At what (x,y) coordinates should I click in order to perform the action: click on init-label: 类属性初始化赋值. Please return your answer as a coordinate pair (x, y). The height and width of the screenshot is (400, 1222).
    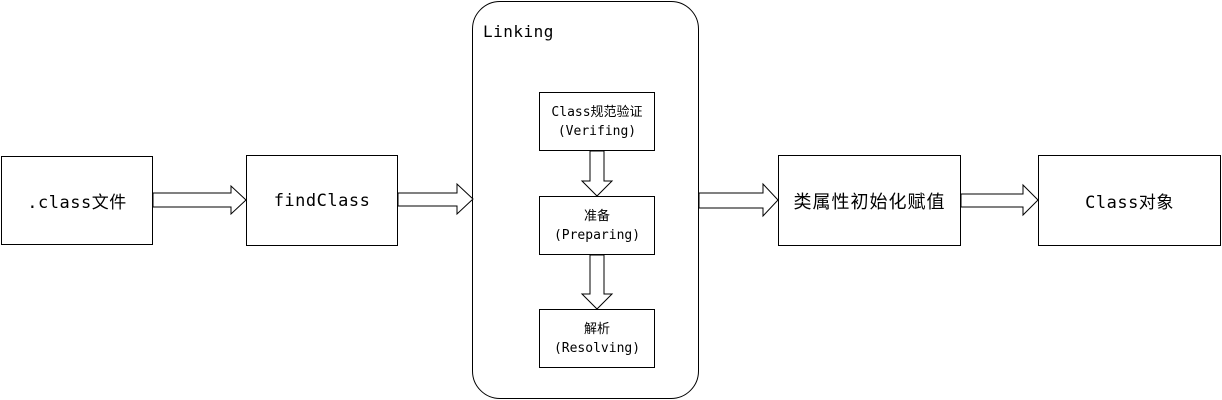
    Looking at the image, I should click on (869, 202).